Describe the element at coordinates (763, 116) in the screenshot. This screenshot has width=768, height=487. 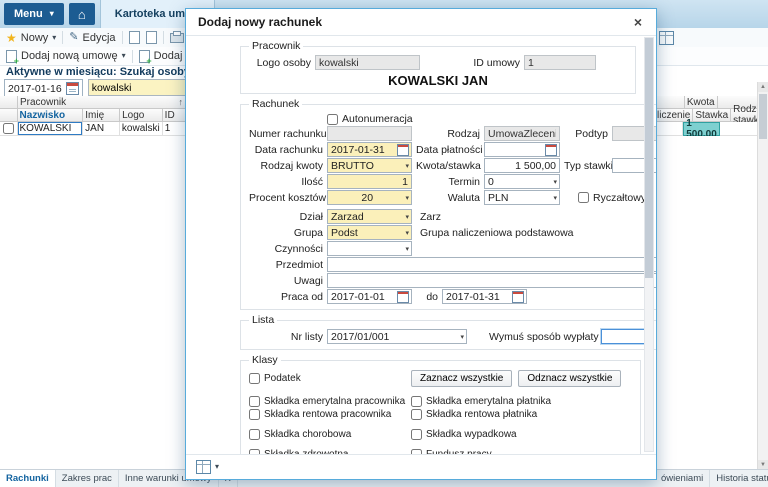
I see `scrollbar-thumb` at that location.